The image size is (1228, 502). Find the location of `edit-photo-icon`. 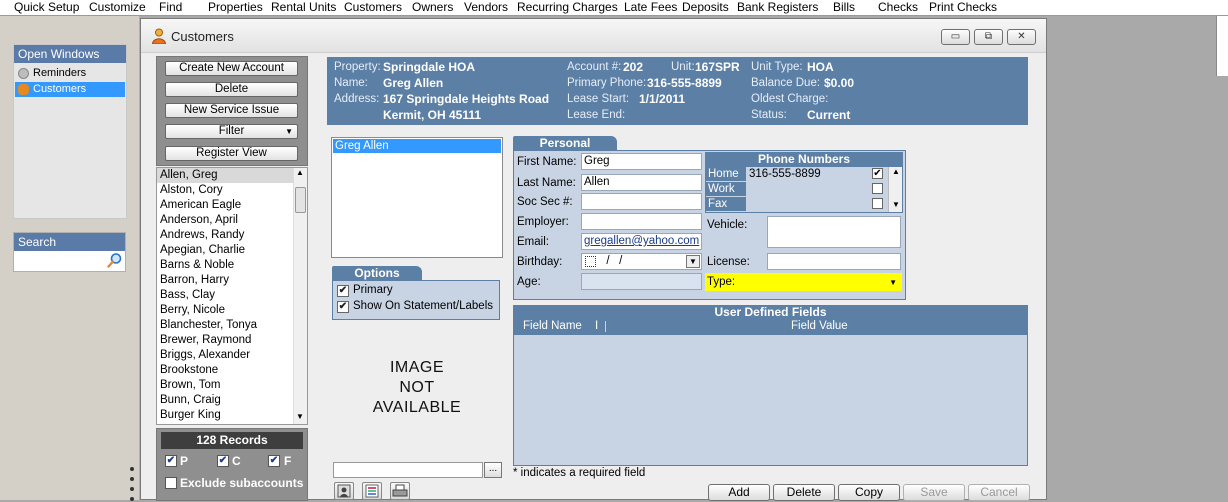

edit-photo-icon is located at coordinates (372, 491).